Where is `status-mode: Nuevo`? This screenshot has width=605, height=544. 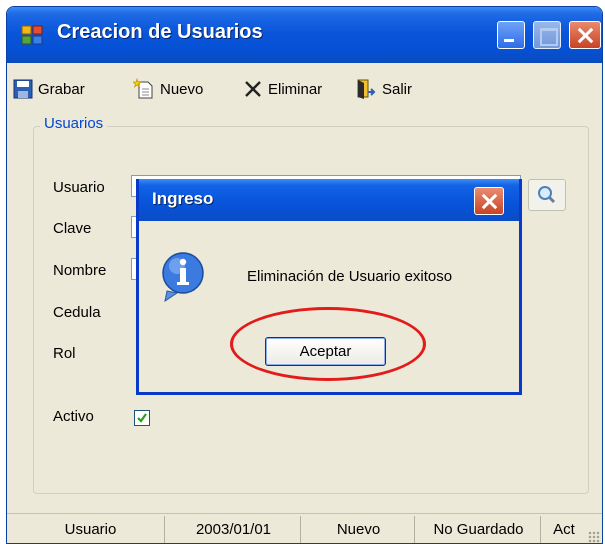 status-mode: Nuevo is located at coordinates (359, 529).